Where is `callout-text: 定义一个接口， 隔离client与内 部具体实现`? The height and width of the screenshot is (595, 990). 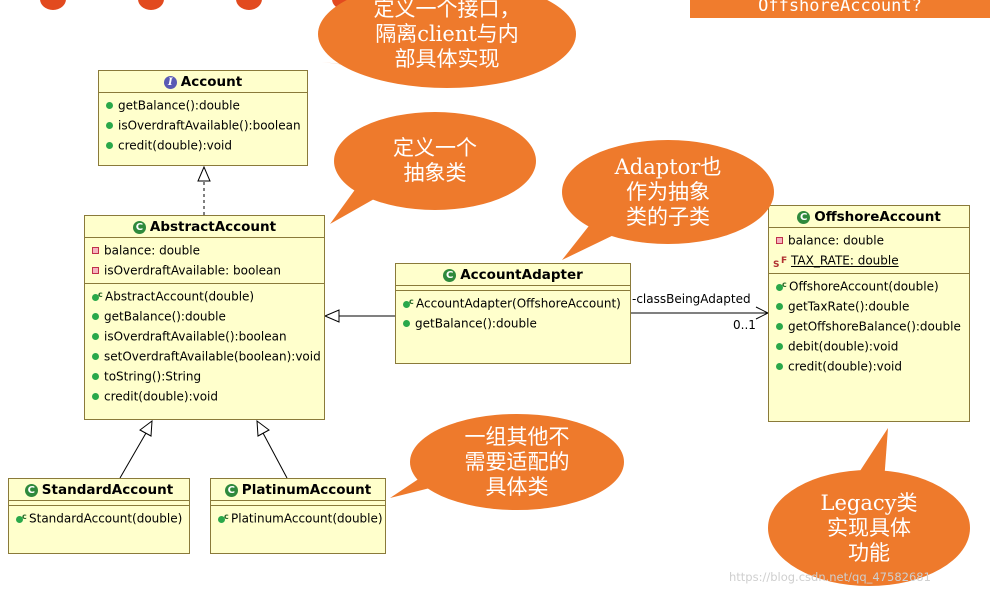
callout-text: 定义一个接口， 隔离client与内 部具体实现 is located at coordinates (447, 35).